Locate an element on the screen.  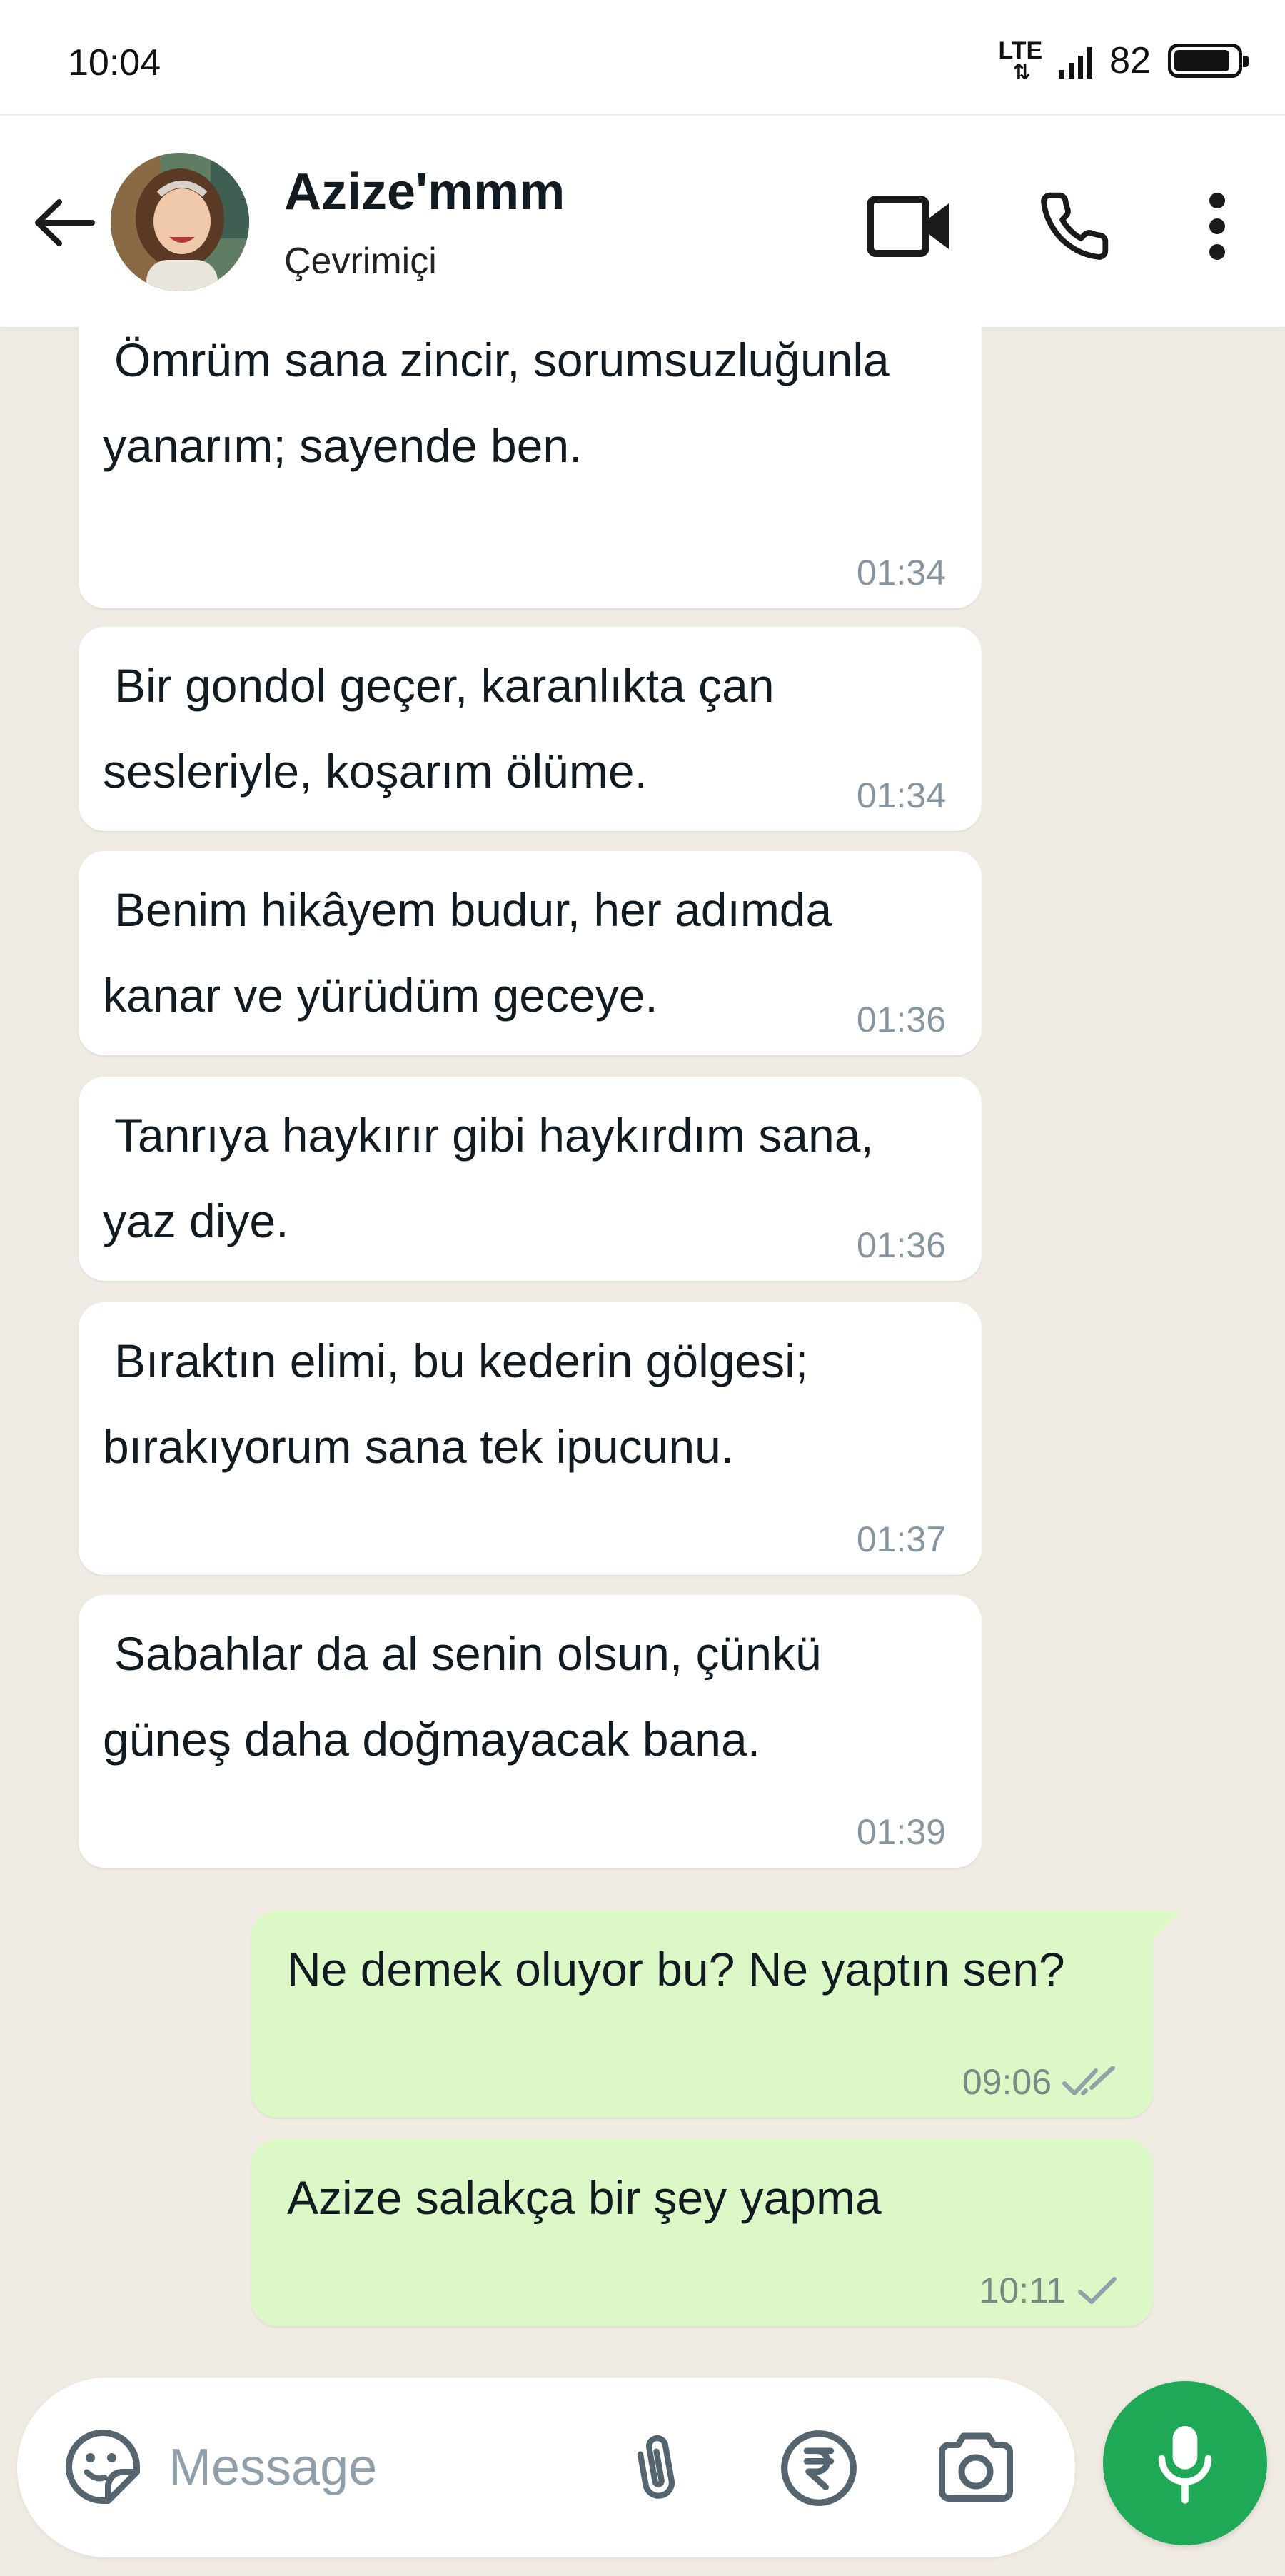
more-vertical-icon is located at coordinates (1217, 226).